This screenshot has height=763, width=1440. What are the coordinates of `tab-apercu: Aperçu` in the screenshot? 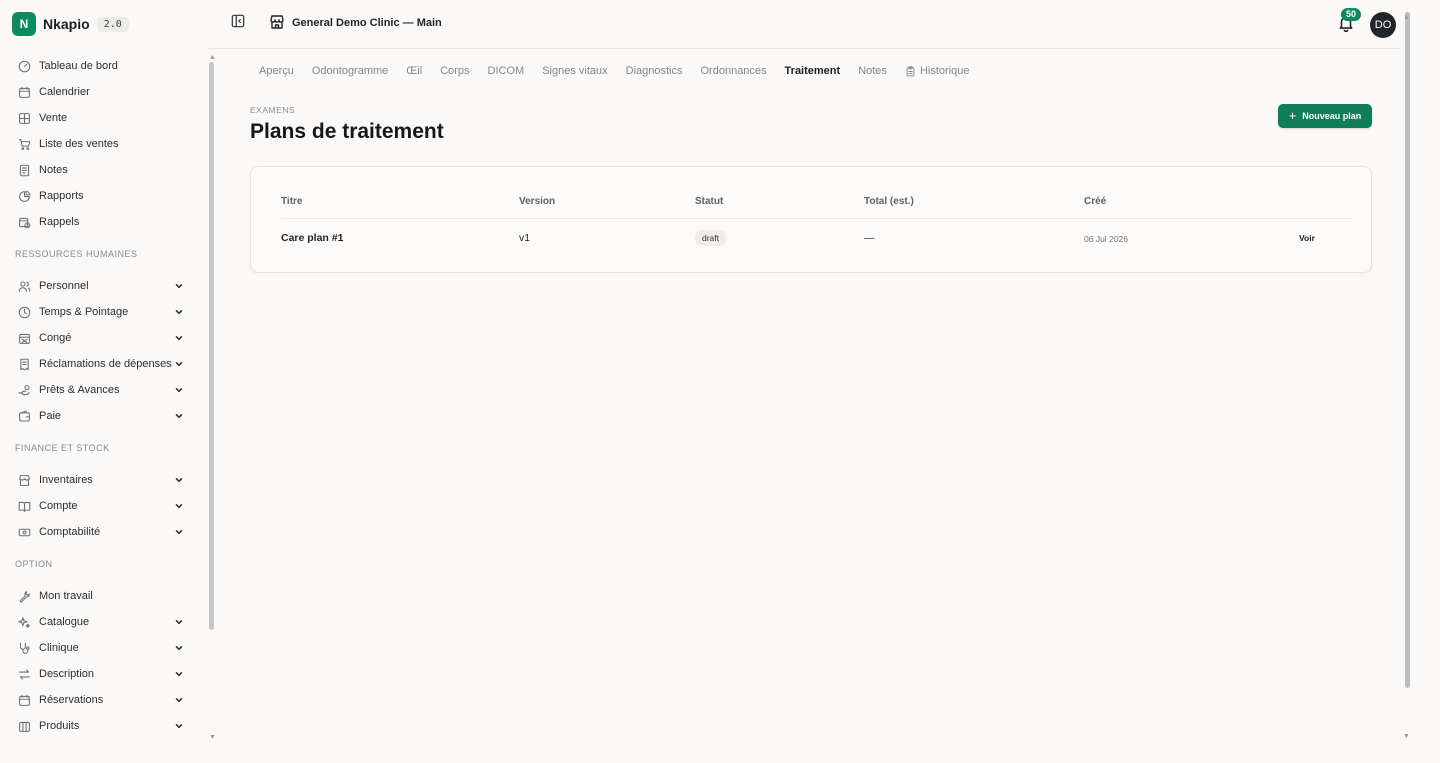 It's located at (276, 71).